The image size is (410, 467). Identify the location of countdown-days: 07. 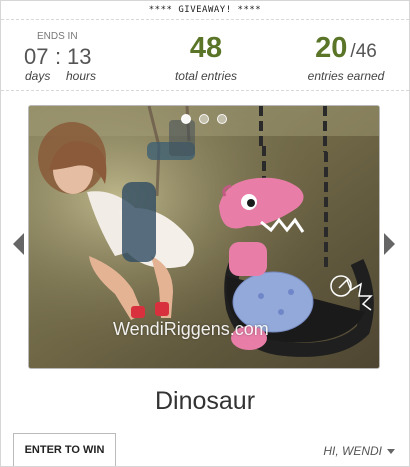
(36, 56).